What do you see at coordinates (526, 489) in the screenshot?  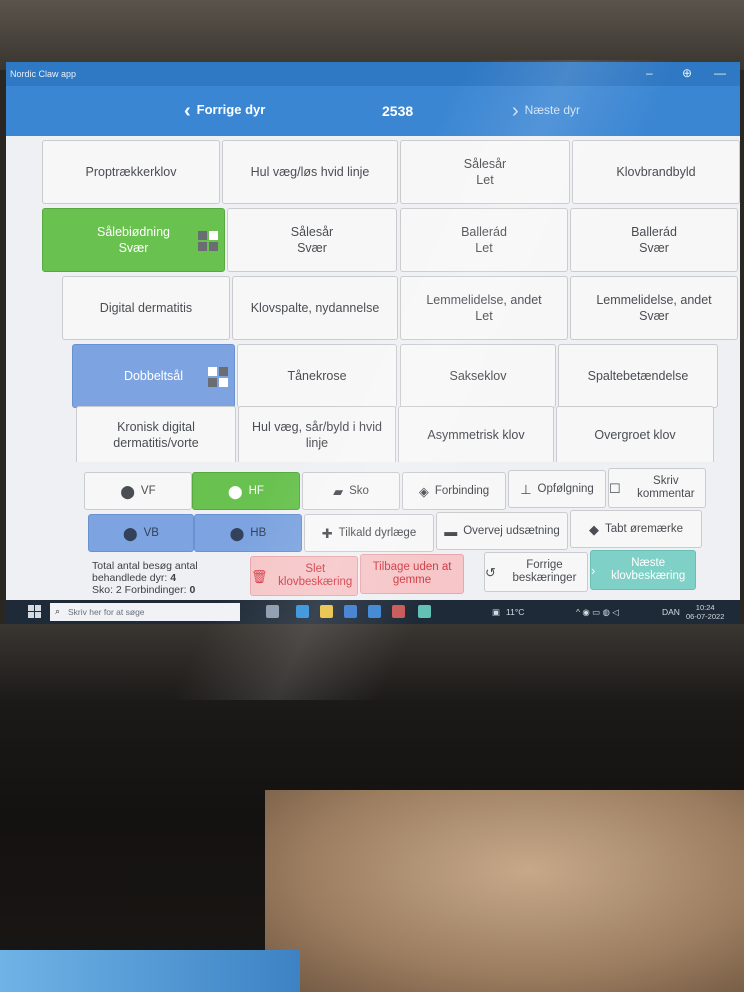 I see `pin-icon: ⊥` at bounding box center [526, 489].